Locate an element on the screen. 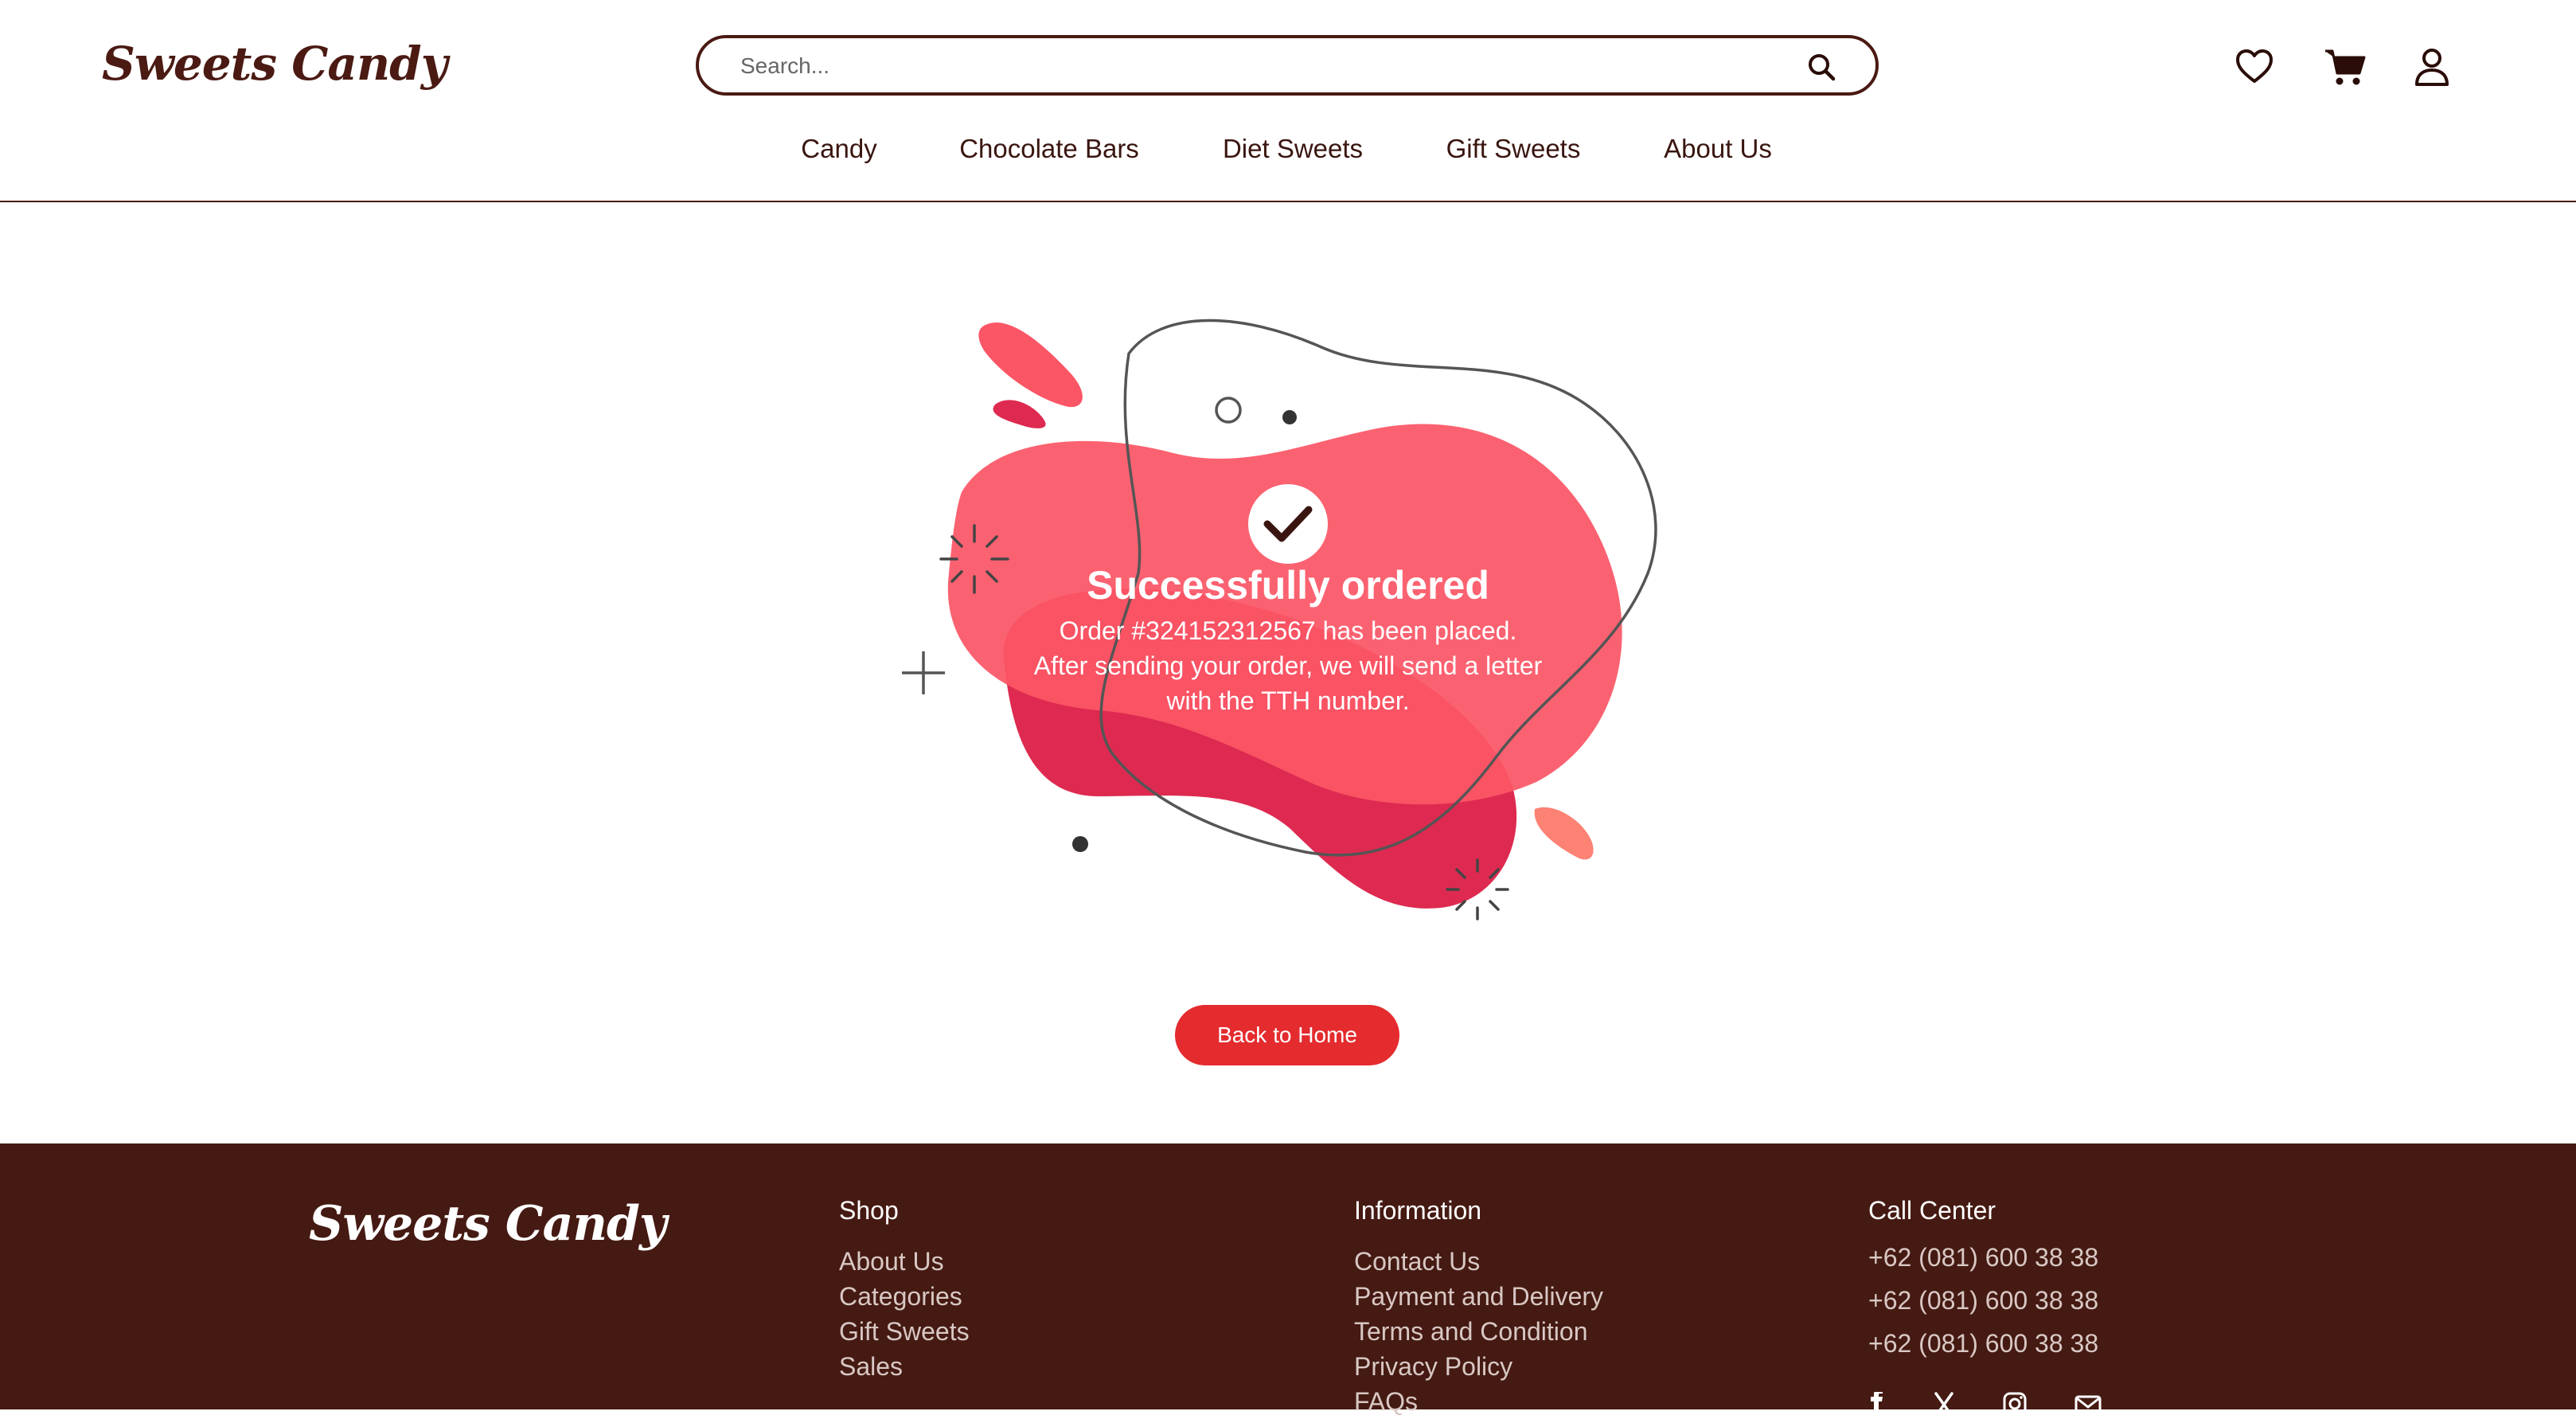 The width and height of the screenshot is (2576, 1419). footer-link-sales: Sales is located at coordinates (904, 1366).